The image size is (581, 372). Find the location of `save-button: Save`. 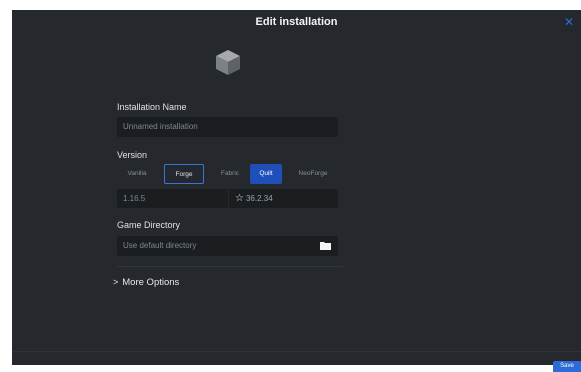

save-button: Save is located at coordinates (567, 366).